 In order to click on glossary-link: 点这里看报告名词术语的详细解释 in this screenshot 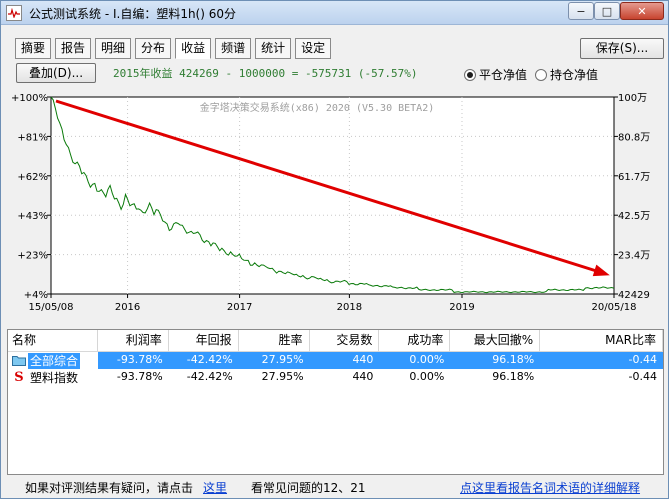, I will do `click(550, 487)`.